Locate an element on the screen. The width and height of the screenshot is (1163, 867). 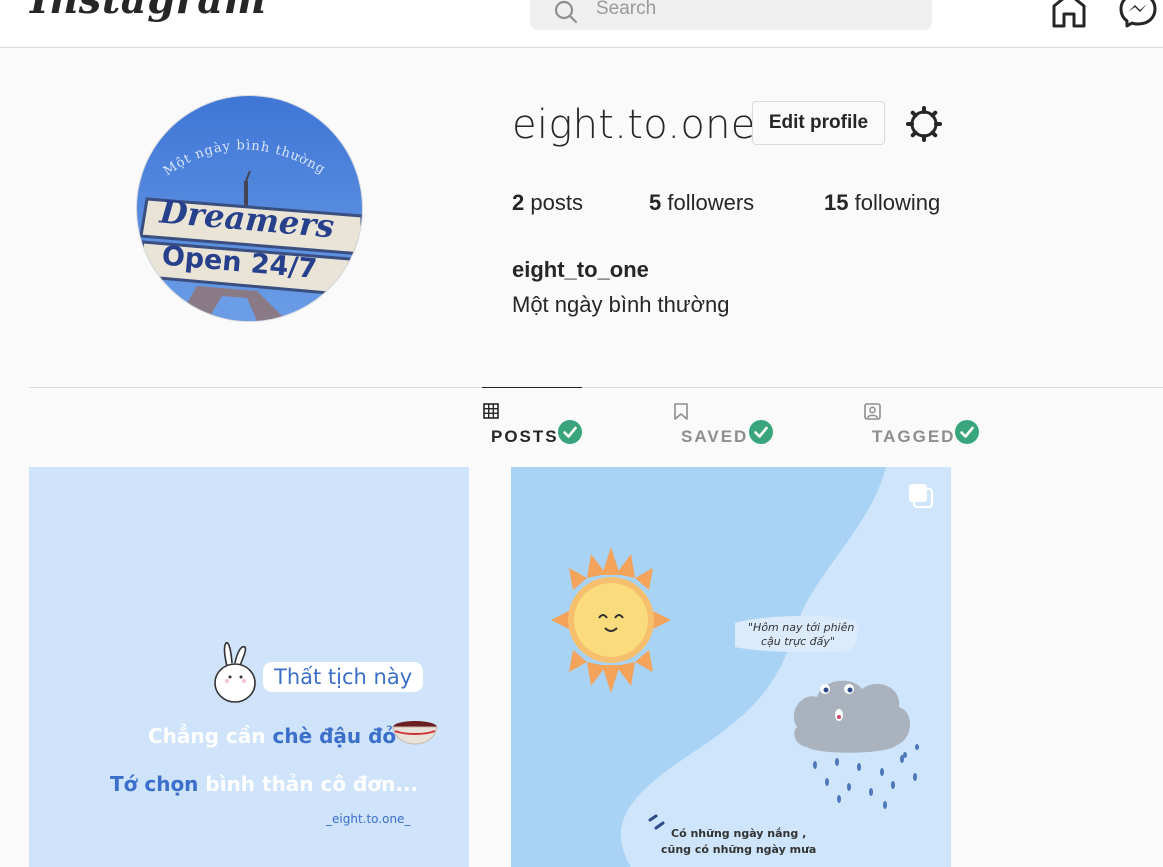
tabs-divider is located at coordinates (596, 387).